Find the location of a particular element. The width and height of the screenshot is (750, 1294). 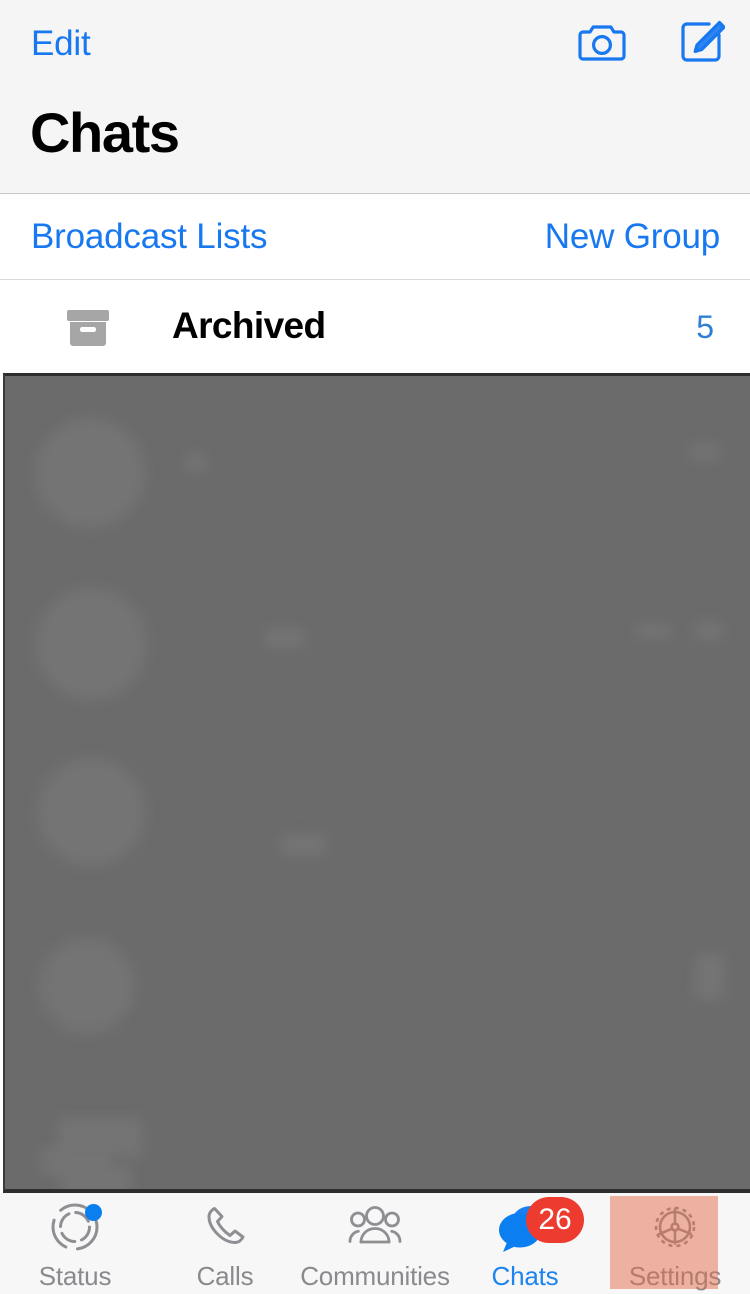

calls-icon-wrap is located at coordinates (225, 1229).